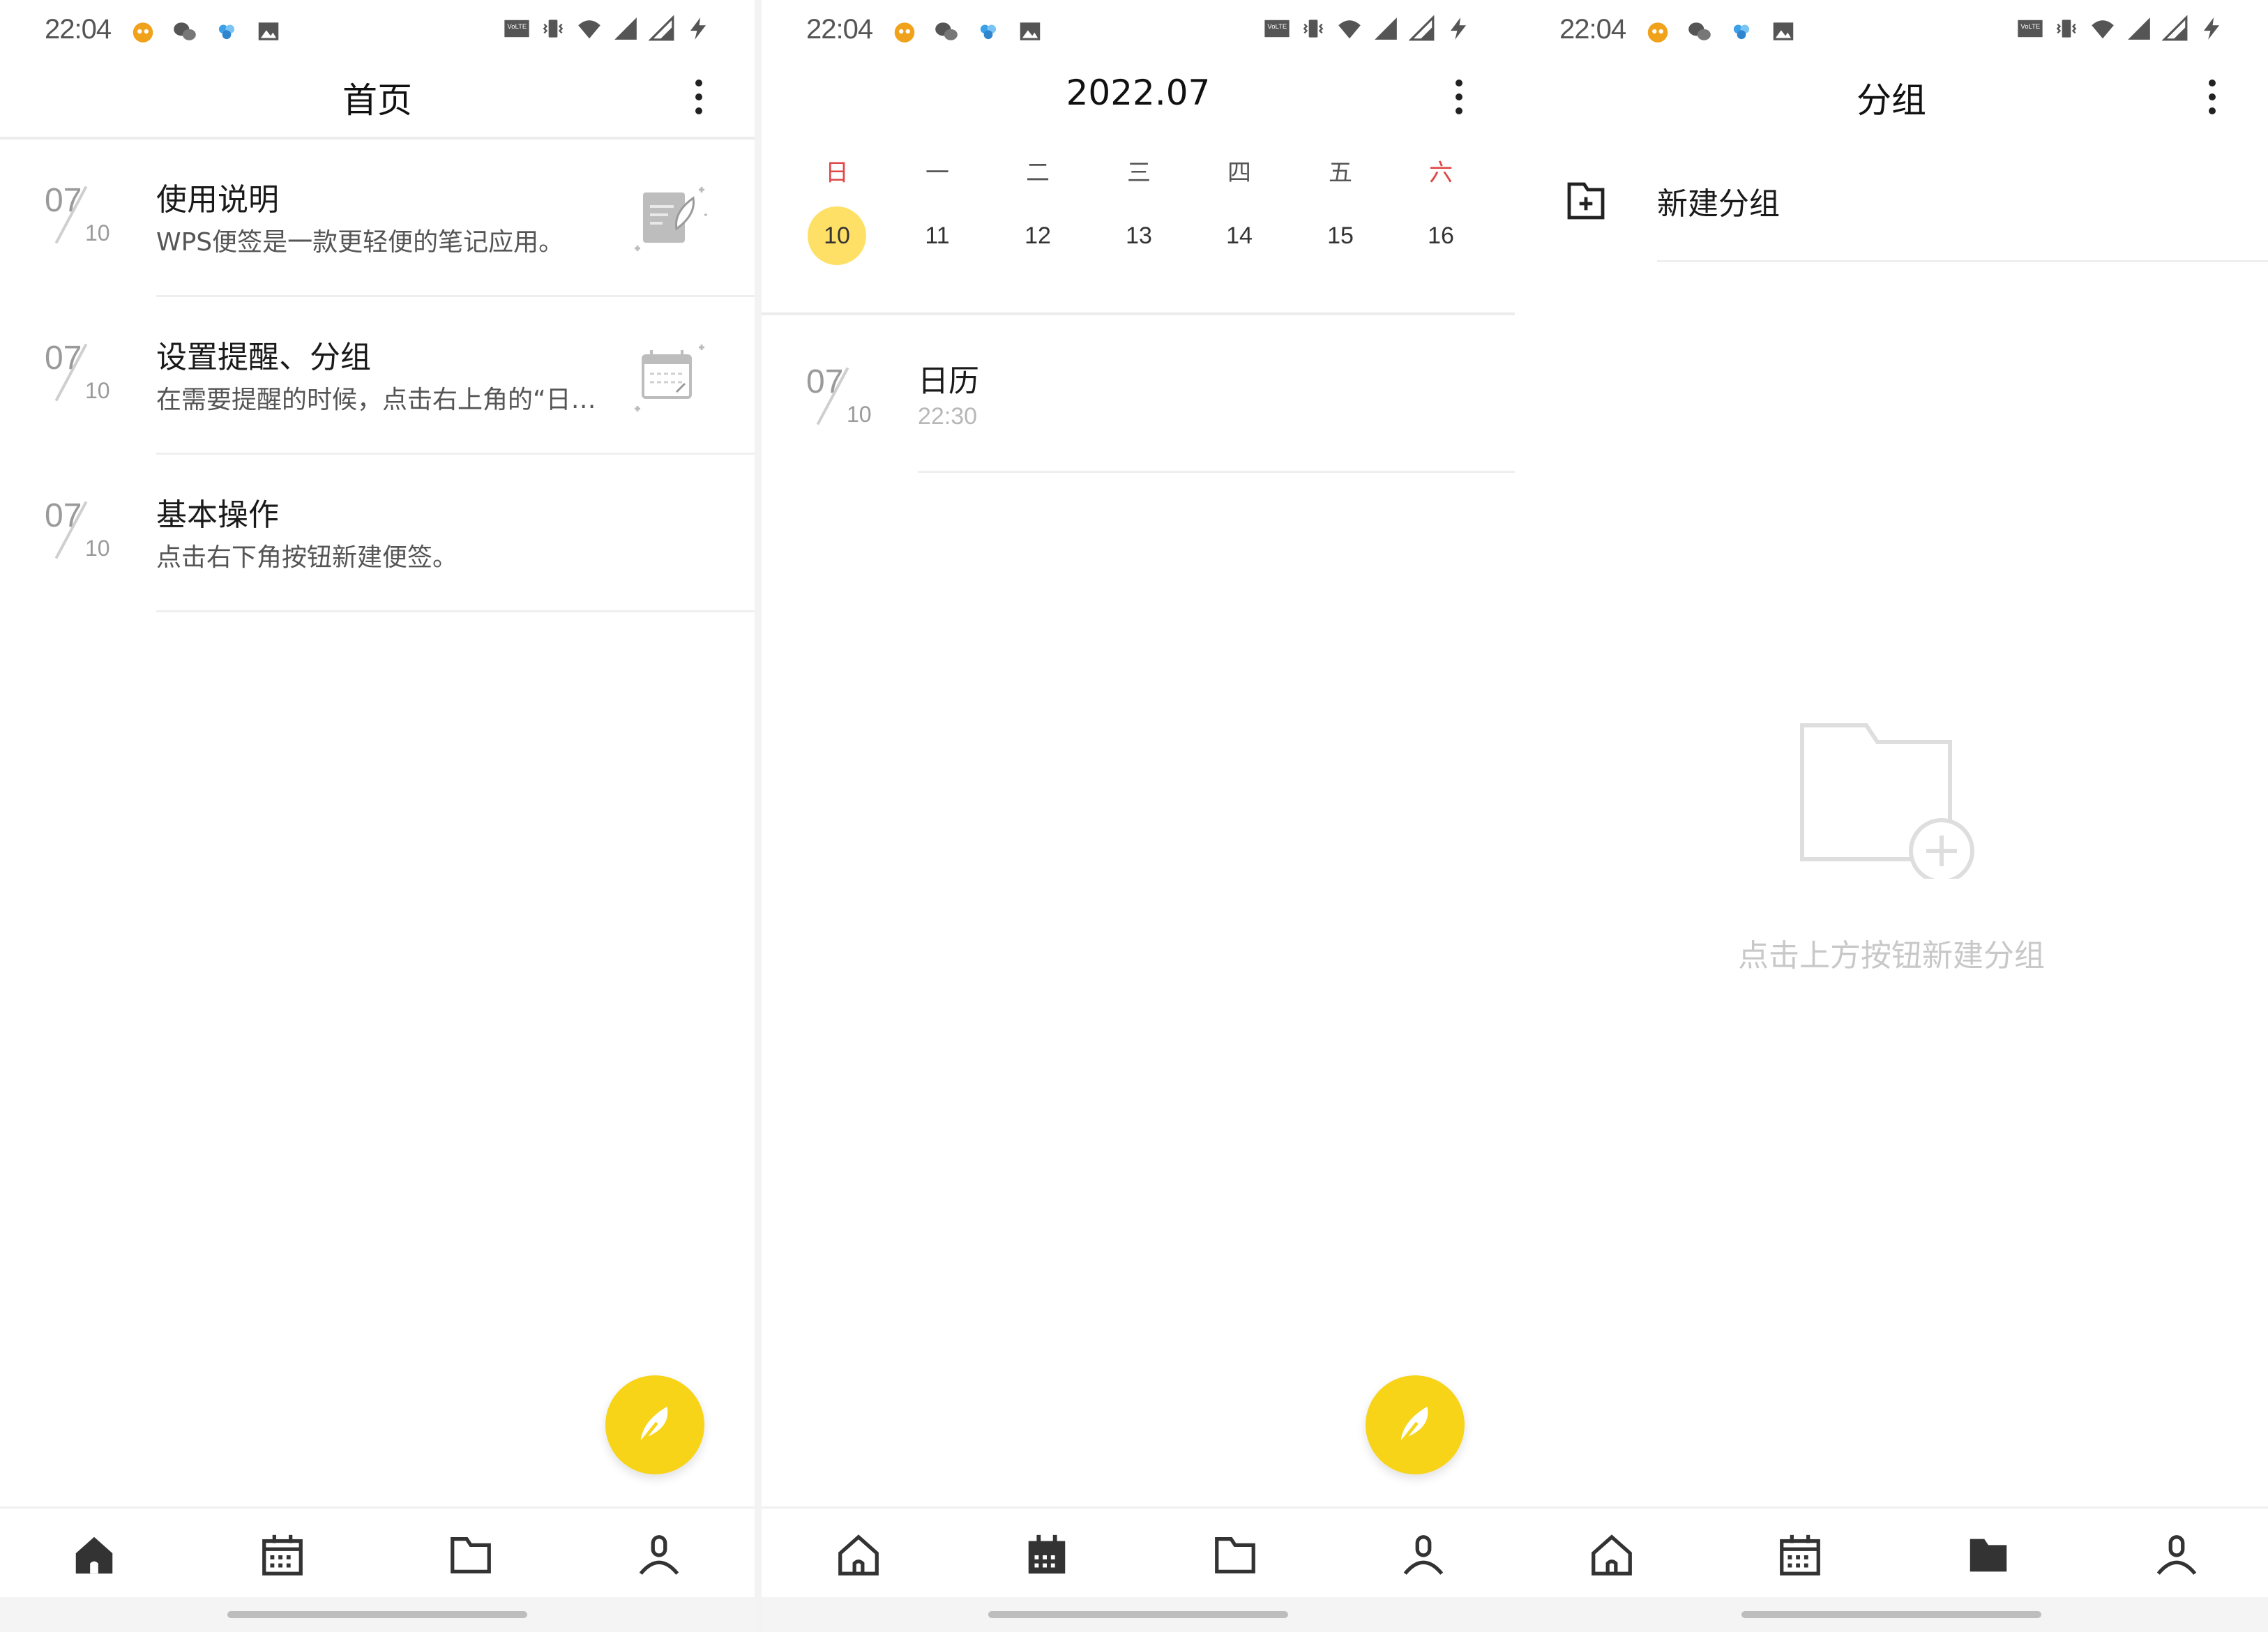 This screenshot has width=2268, height=1632. I want to click on page-title: 分组, so click(1891, 100).